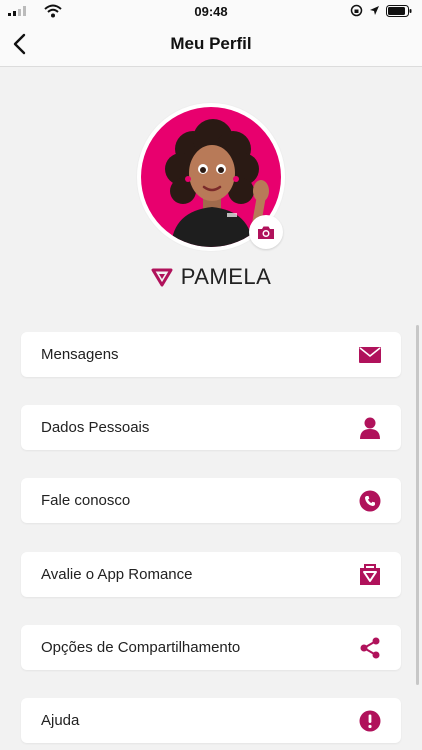 Image resolution: width=422 pixels, height=750 pixels. I want to click on menu-item-label: Ajuda, so click(60, 720).